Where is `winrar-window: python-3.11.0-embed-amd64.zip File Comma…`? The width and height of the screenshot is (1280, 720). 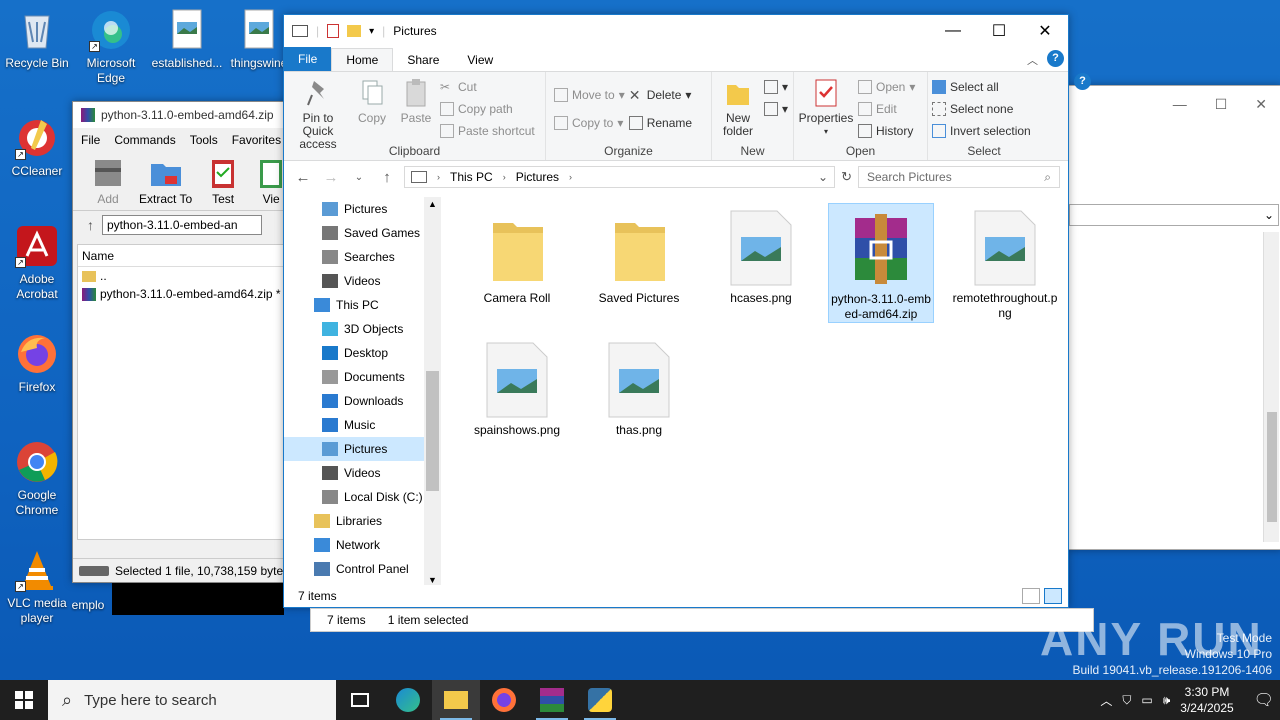 winrar-window: python-3.11.0-embed-amd64.zip File Comma… is located at coordinates (182, 342).